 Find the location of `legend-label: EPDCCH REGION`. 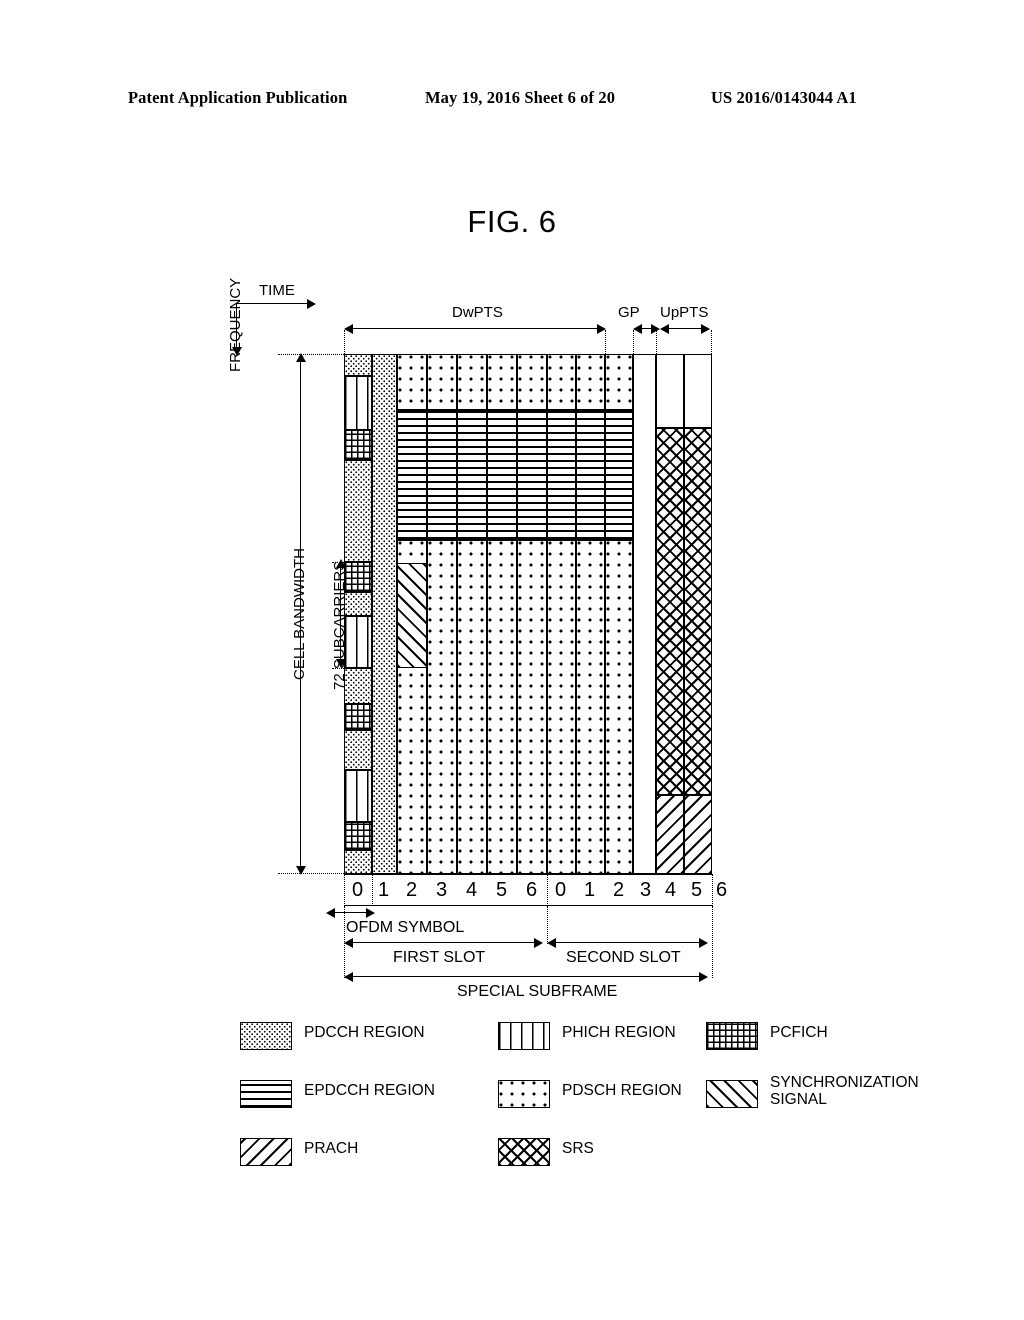

legend-label: EPDCCH REGION is located at coordinates (369, 1090).